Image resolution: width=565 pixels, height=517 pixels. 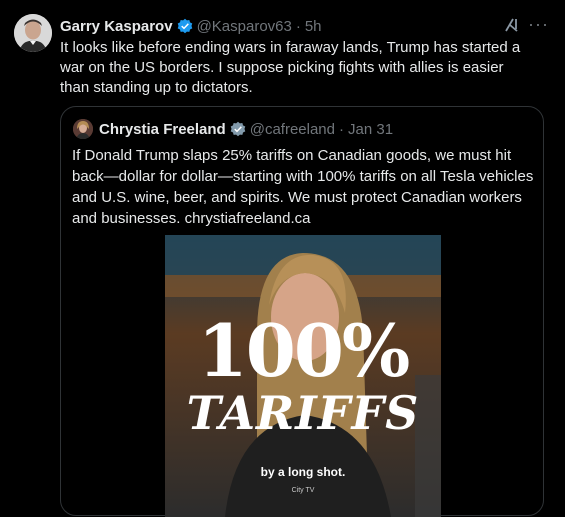 What do you see at coordinates (116, 26) in the screenshot?
I see `author-name: Garry Kasparov` at bounding box center [116, 26].